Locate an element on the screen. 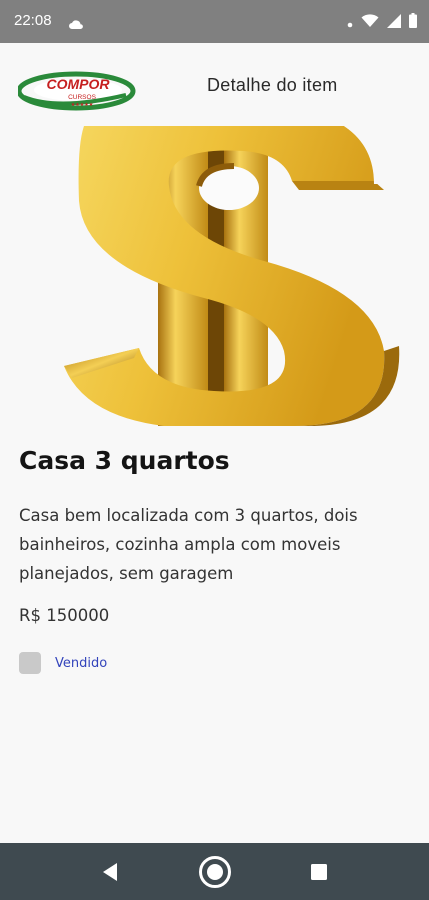  wifi-icon is located at coordinates (370, 22).